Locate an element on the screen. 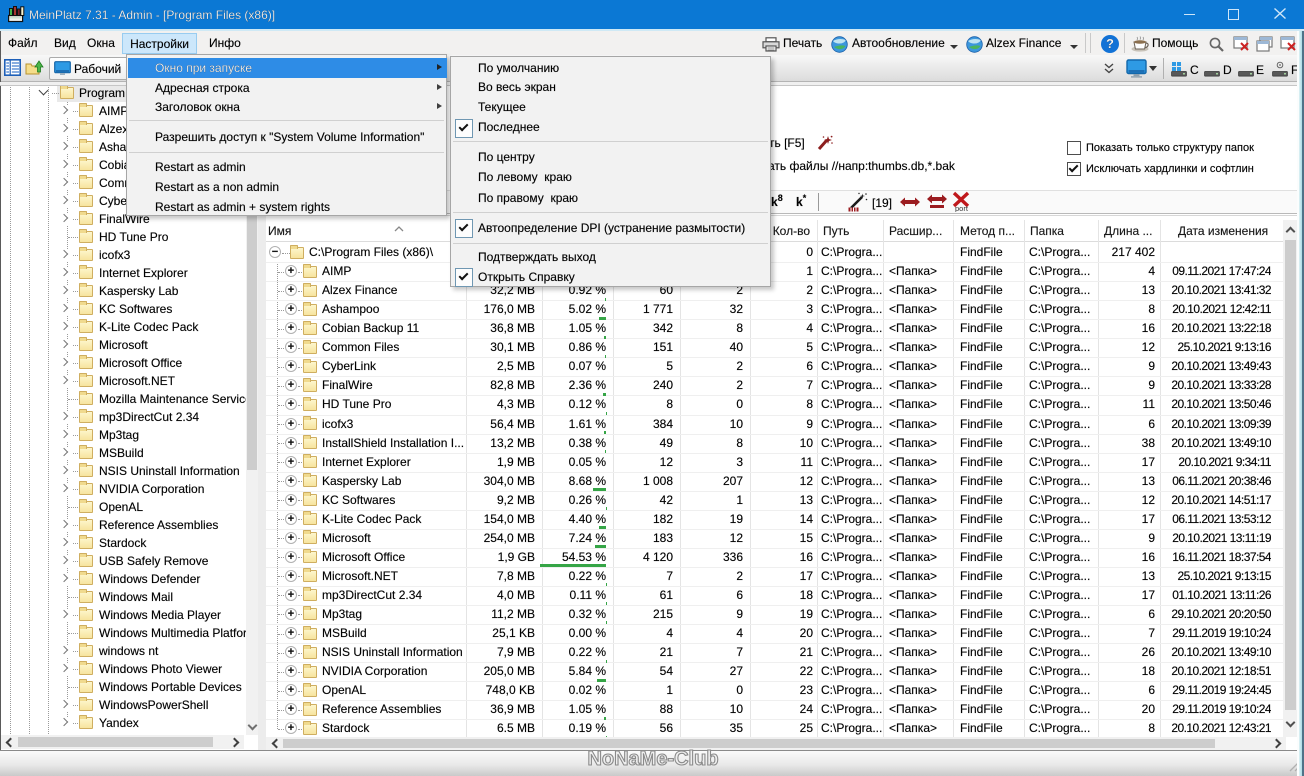  svg-text: port is located at coordinates (962, 208).